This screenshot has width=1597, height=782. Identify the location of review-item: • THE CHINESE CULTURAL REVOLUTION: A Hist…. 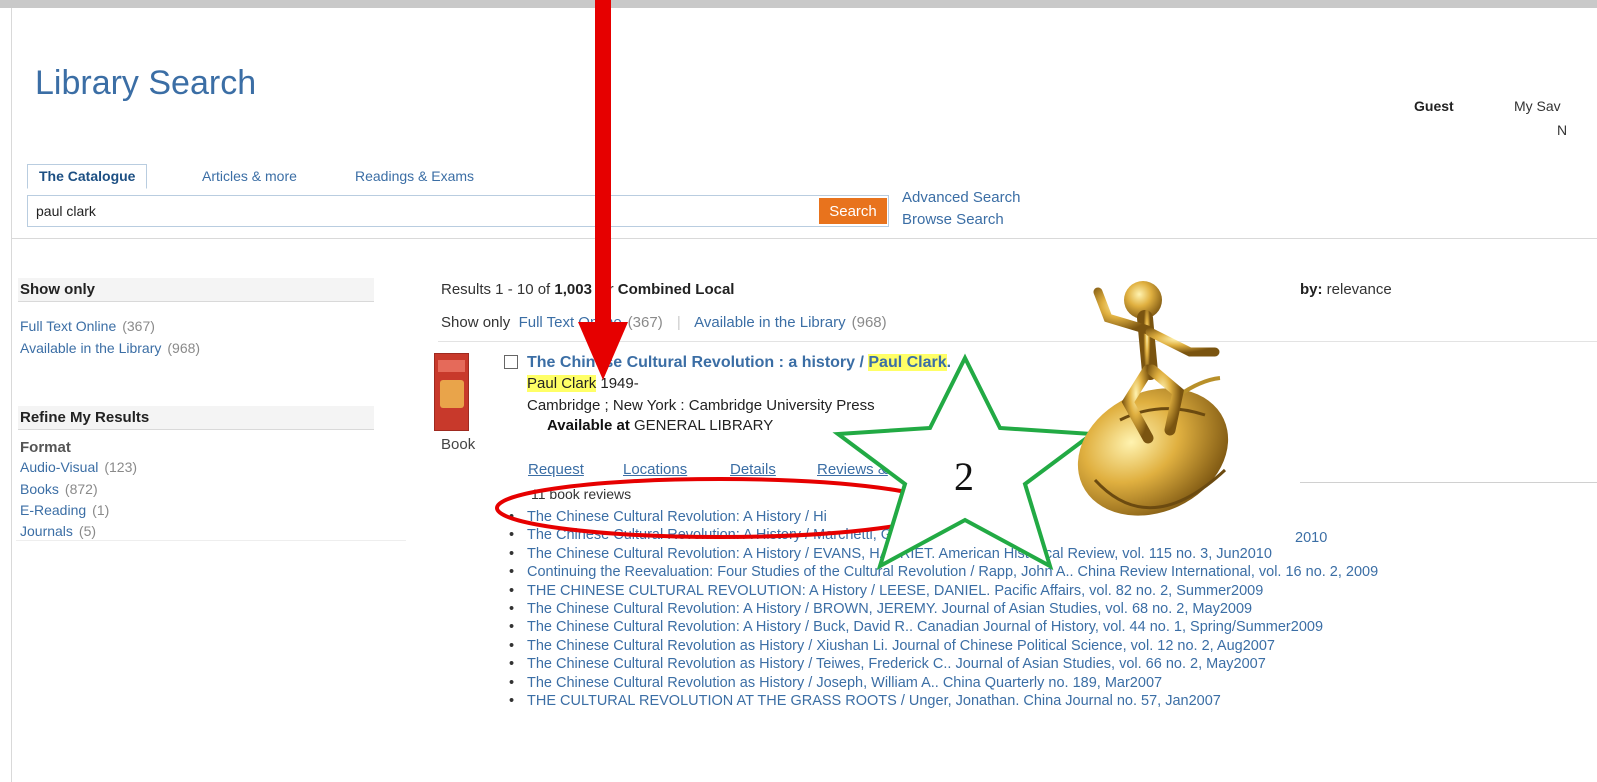
(942, 591).